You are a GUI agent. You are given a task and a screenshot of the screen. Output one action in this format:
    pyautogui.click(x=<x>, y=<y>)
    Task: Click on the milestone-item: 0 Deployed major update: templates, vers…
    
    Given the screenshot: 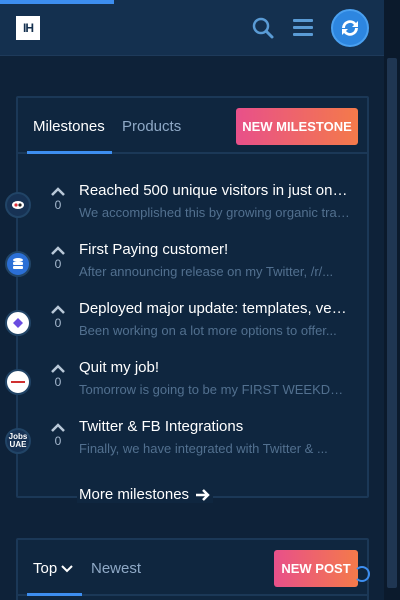 What is the action you would take?
    pyautogui.click(x=186, y=331)
    